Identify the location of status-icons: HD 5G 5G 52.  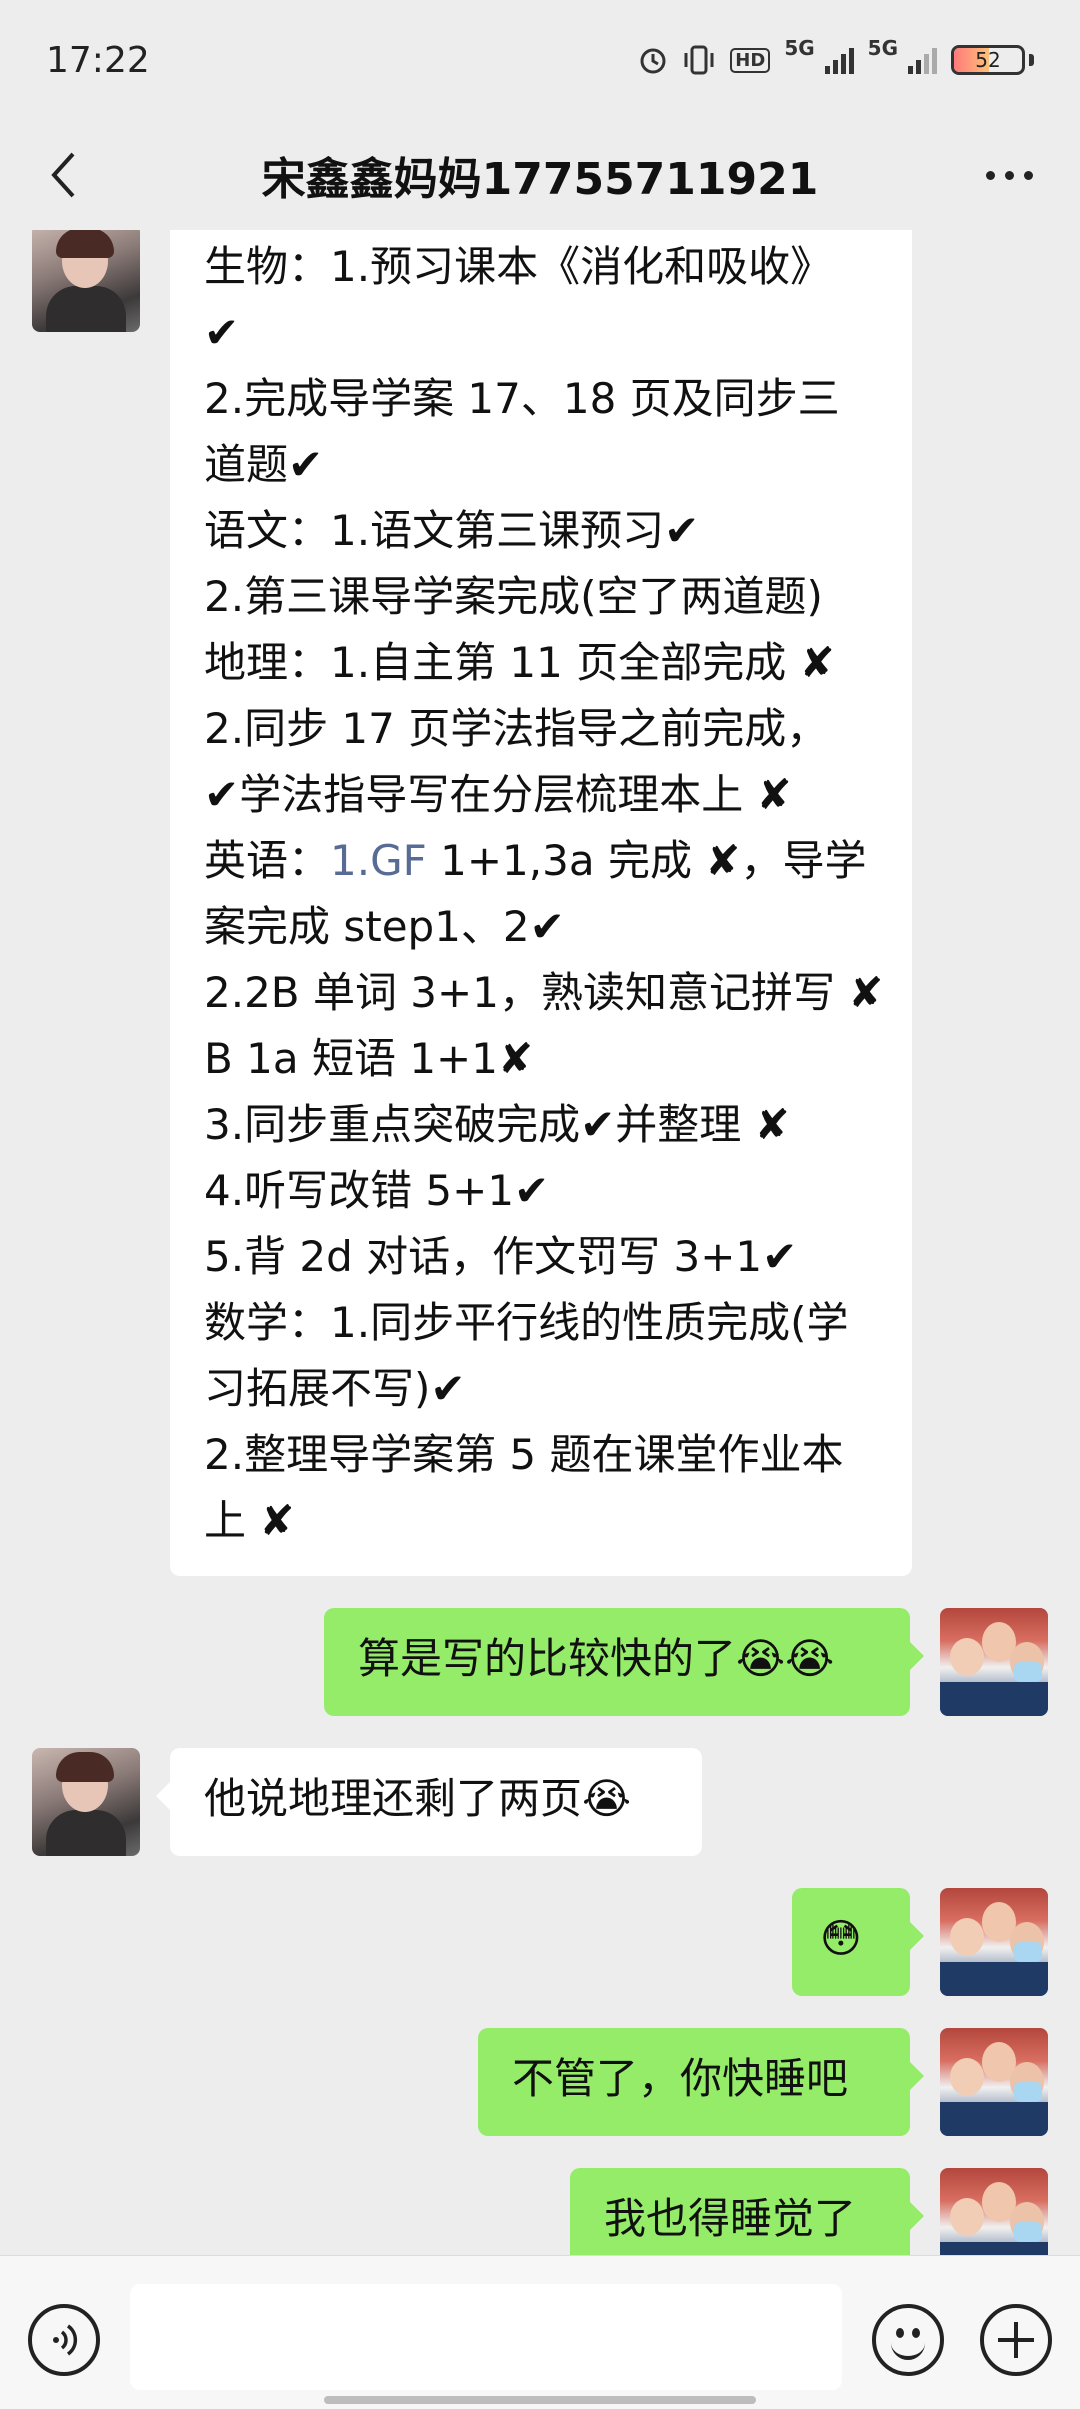
(836, 55).